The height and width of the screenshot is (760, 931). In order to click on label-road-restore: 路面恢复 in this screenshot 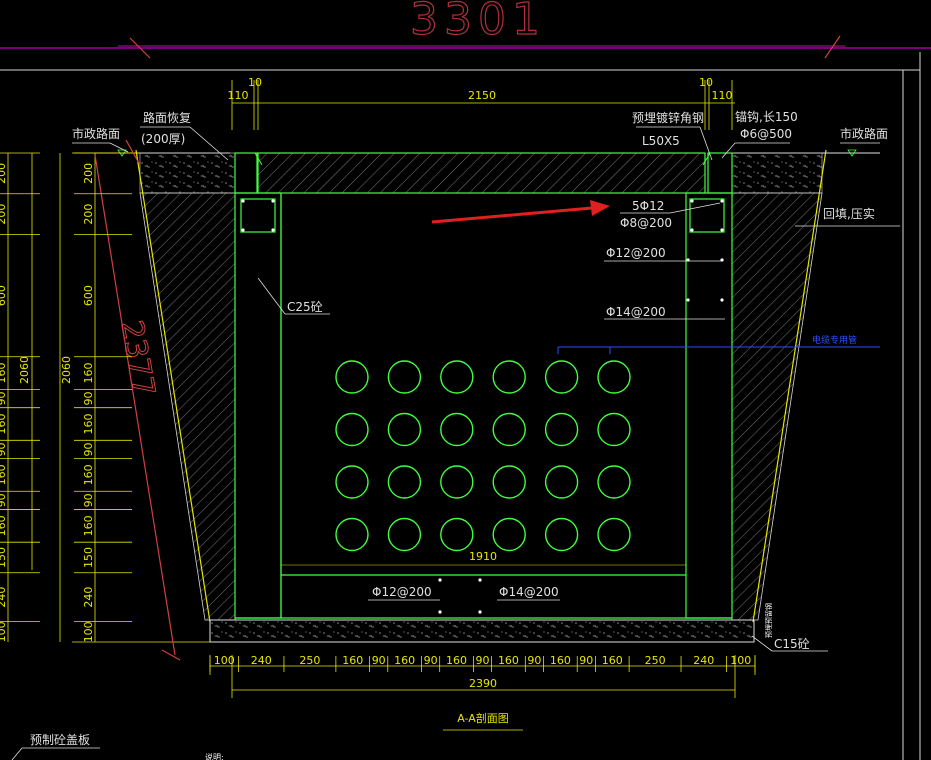, I will do `click(167, 117)`.